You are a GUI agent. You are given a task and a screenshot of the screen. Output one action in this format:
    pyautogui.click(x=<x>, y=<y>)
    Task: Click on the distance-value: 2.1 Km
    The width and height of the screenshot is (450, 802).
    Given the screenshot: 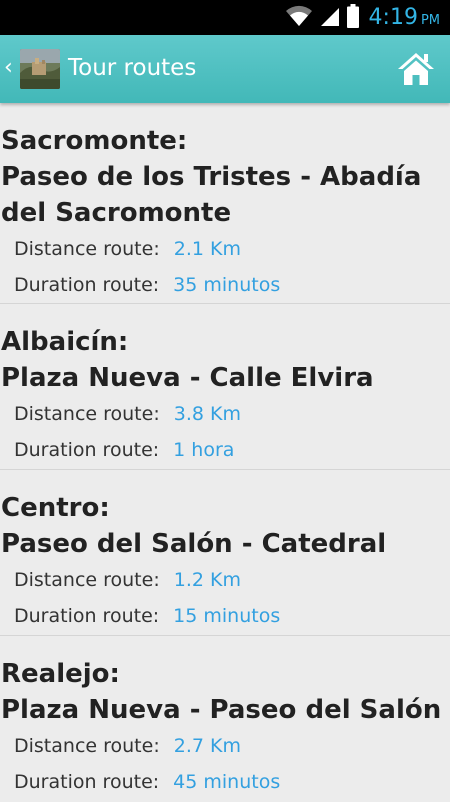 What is the action you would take?
    pyautogui.click(x=207, y=249)
    